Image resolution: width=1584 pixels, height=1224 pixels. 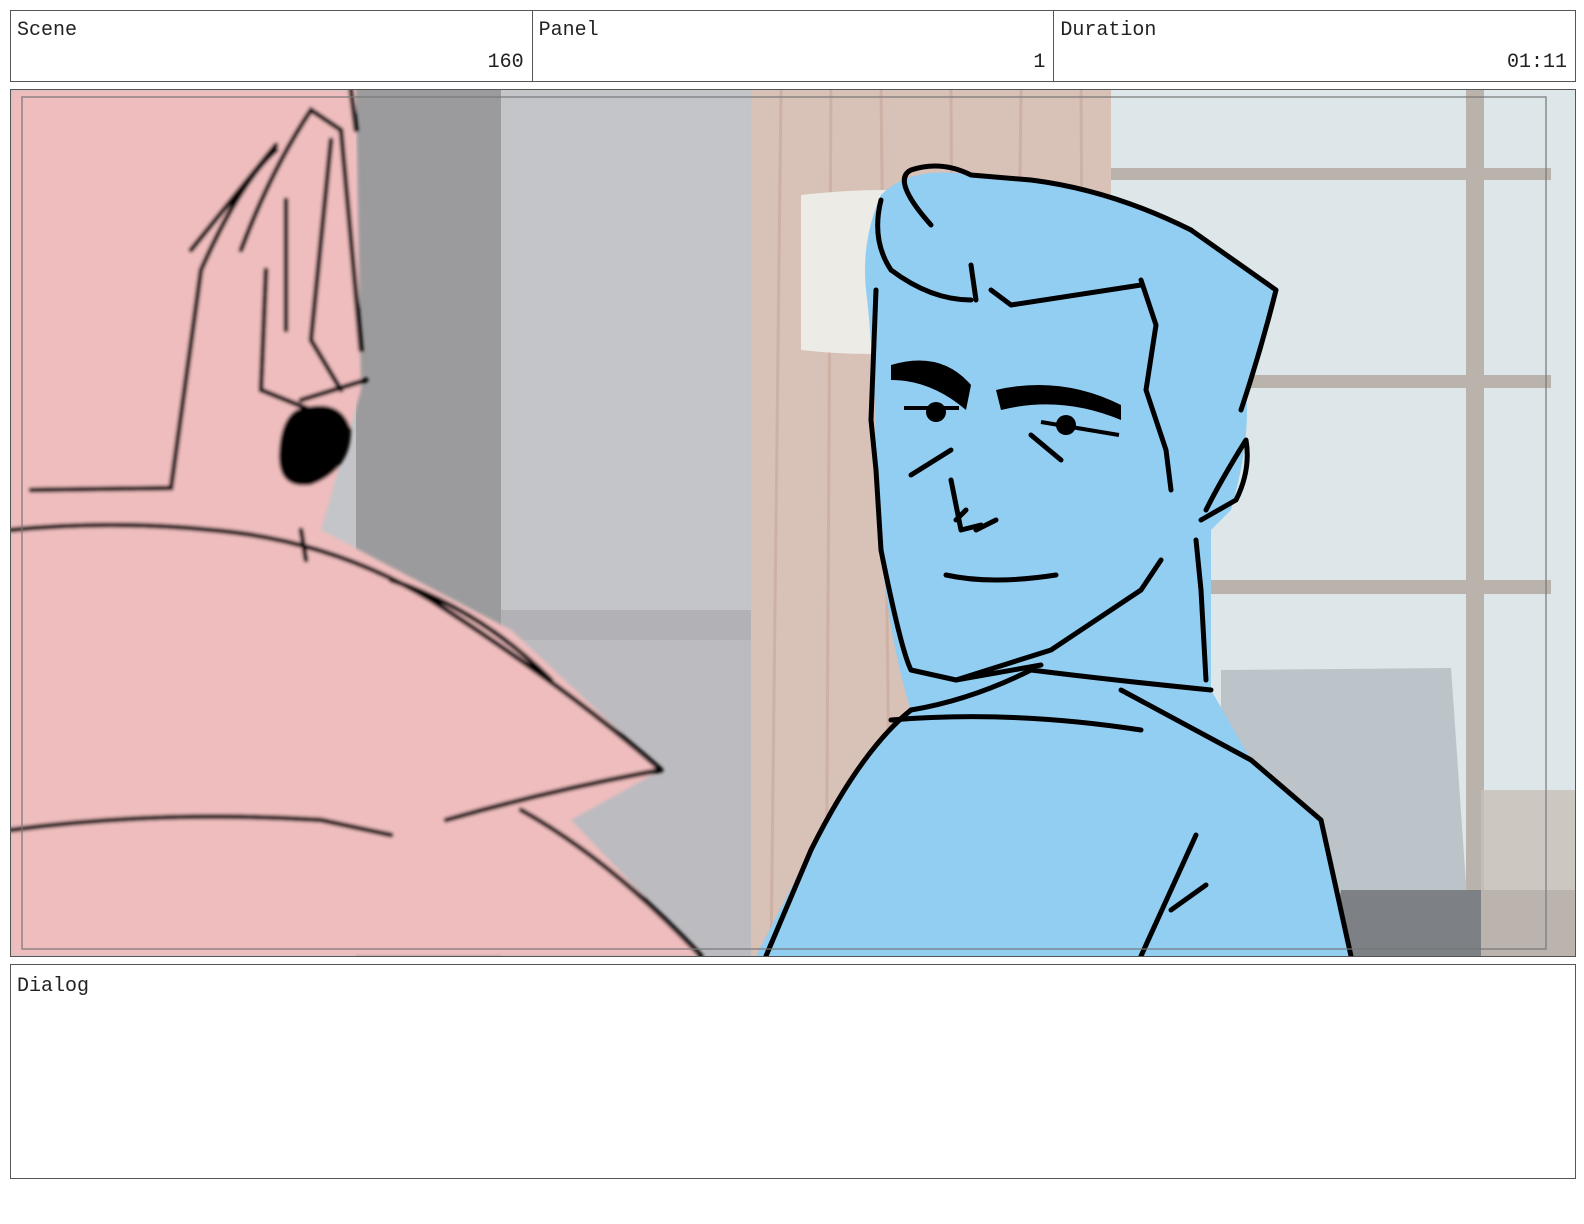 I want to click on panel-cell: Panel 1, so click(x=794, y=46).